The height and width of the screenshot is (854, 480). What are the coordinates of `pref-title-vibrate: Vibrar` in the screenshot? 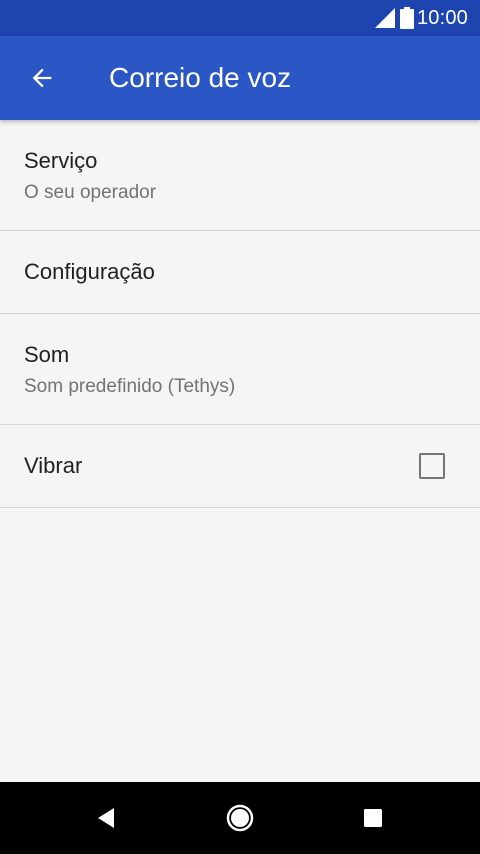 It's located at (53, 465).